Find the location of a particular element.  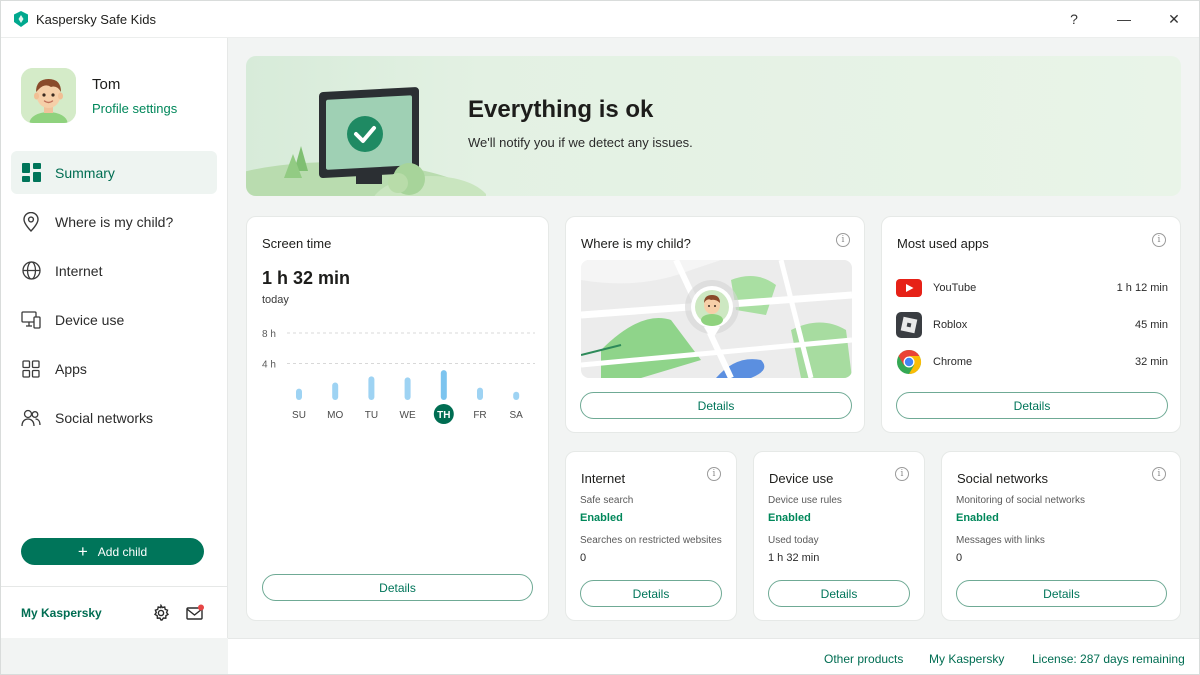

safe-search-status: Enabled is located at coordinates (601, 518).